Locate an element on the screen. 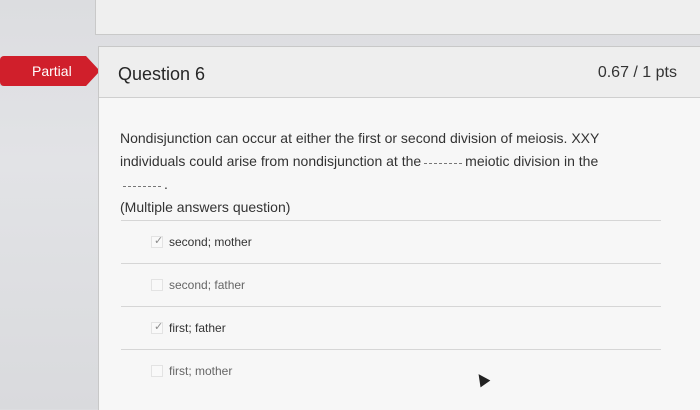 Image resolution: width=700 pixels, height=410 pixels. question-text-part-b: meiotic division in the is located at coordinates (532, 161).